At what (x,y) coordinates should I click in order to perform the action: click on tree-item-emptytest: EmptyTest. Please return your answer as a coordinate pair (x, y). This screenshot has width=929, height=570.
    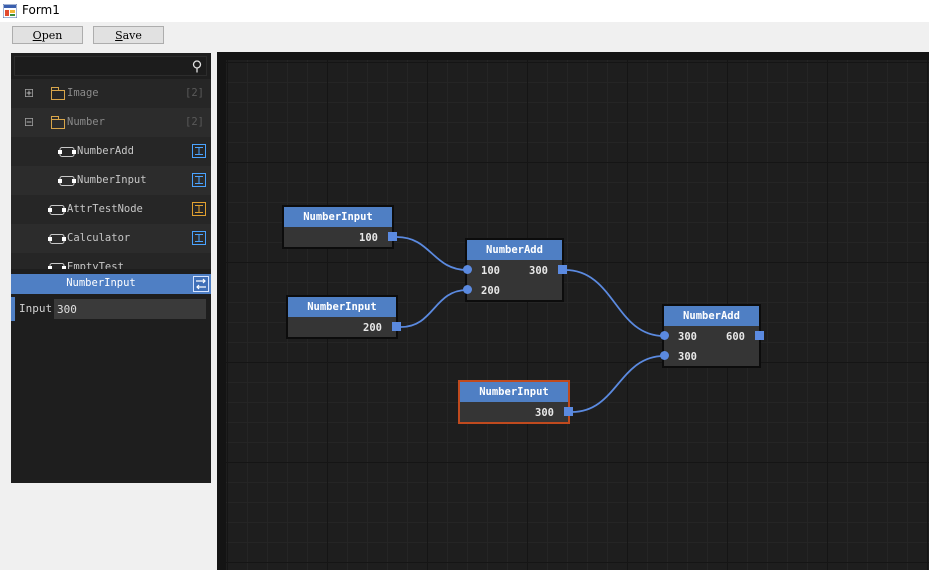
    Looking at the image, I should click on (111, 261).